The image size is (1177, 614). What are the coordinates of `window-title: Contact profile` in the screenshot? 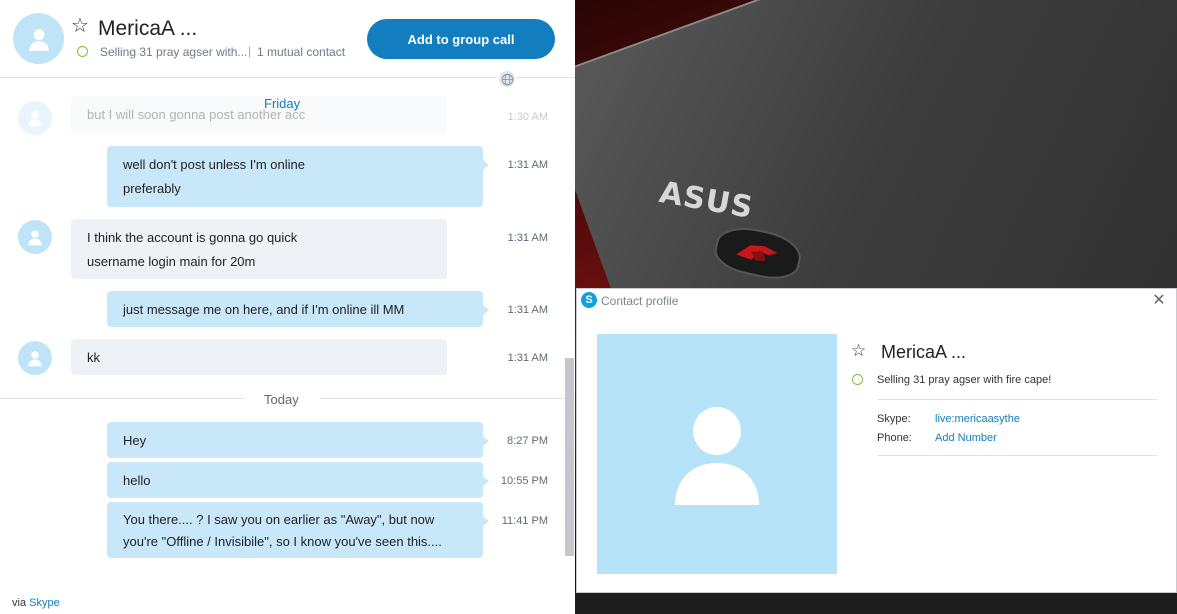 It's located at (640, 301).